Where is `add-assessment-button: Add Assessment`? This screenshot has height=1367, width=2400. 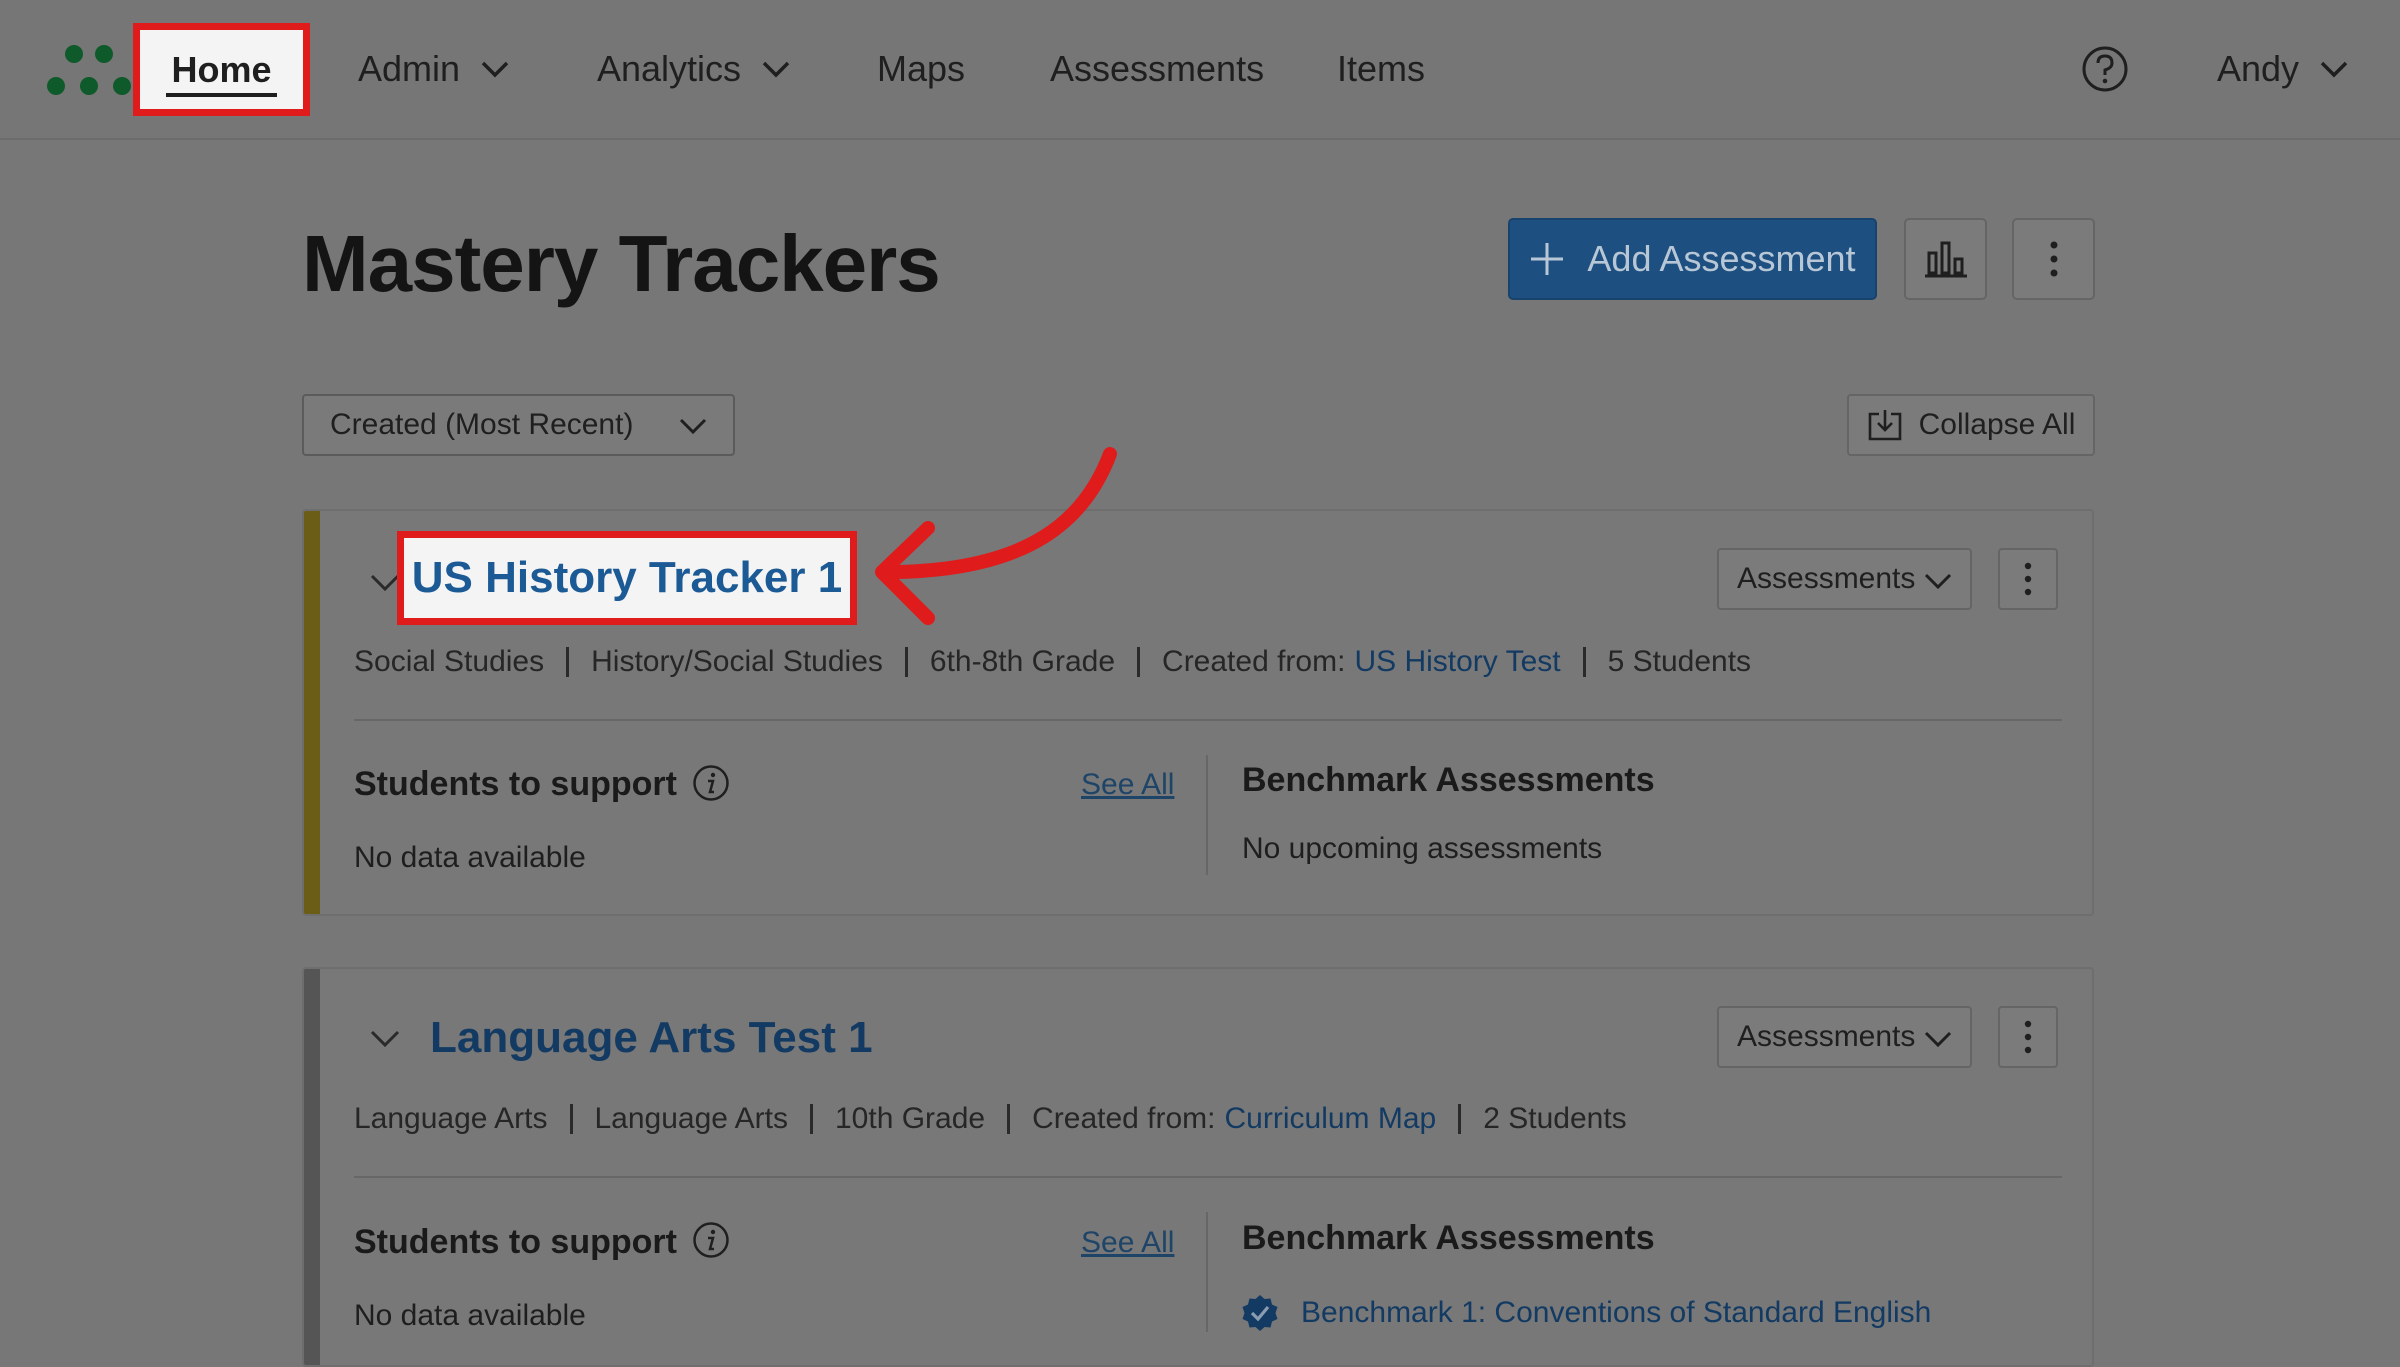
add-assessment-button: Add Assessment is located at coordinates (1692, 259).